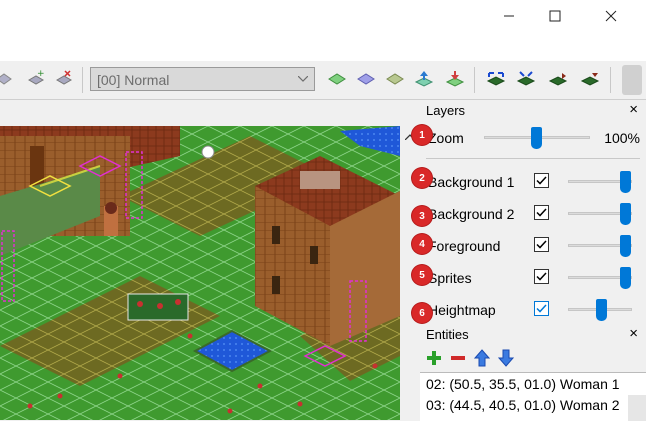 The height and width of the screenshot is (421, 646). Describe the element at coordinates (533, 110) in the screenshot. I see `layers-panel-header: Layers ×` at that location.